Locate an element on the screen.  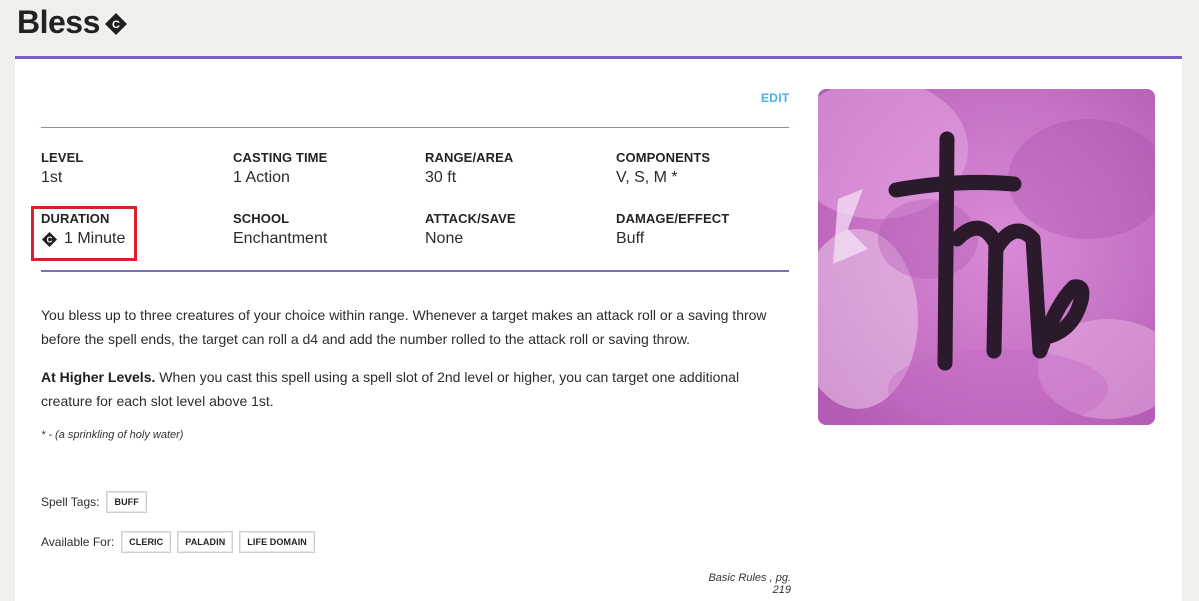
stat-value: Enchantment is located at coordinates (280, 239).